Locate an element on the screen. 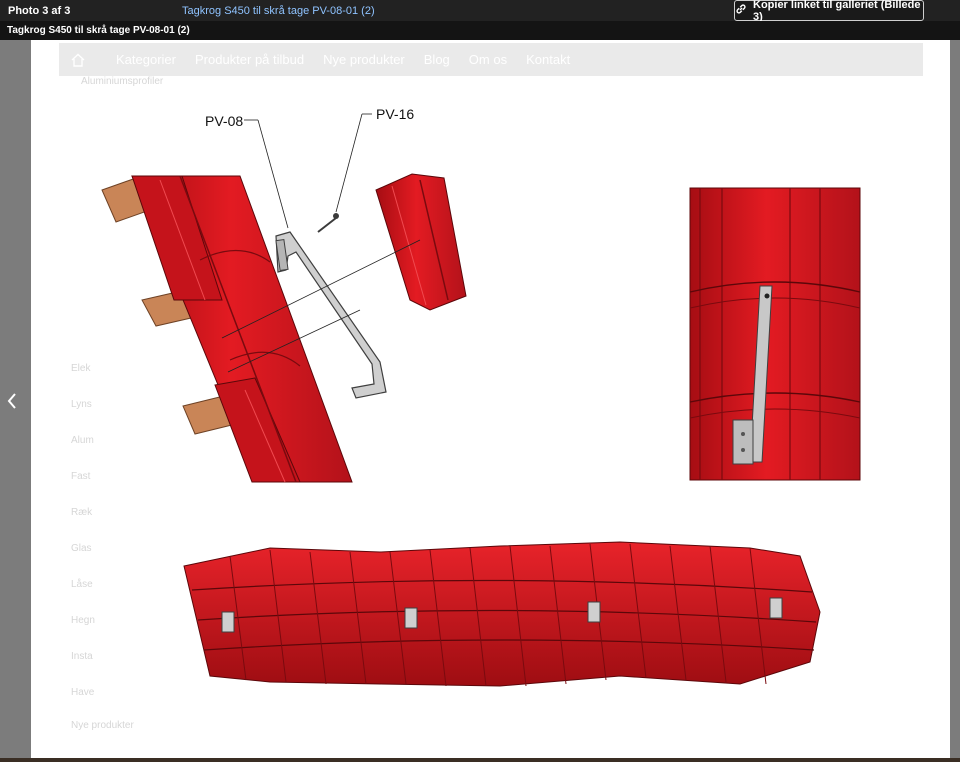 The width and height of the screenshot is (960, 762). installed-view is located at coordinates (775, 334).